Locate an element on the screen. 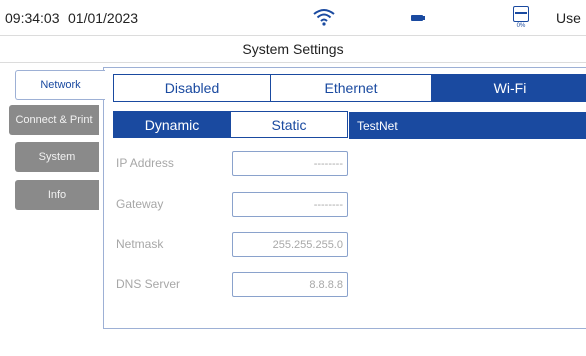 The width and height of the screenshot is (586, 356). status-bar: 09:34:03 01/01/2023 0% Use is located at coordinates (293, 18).